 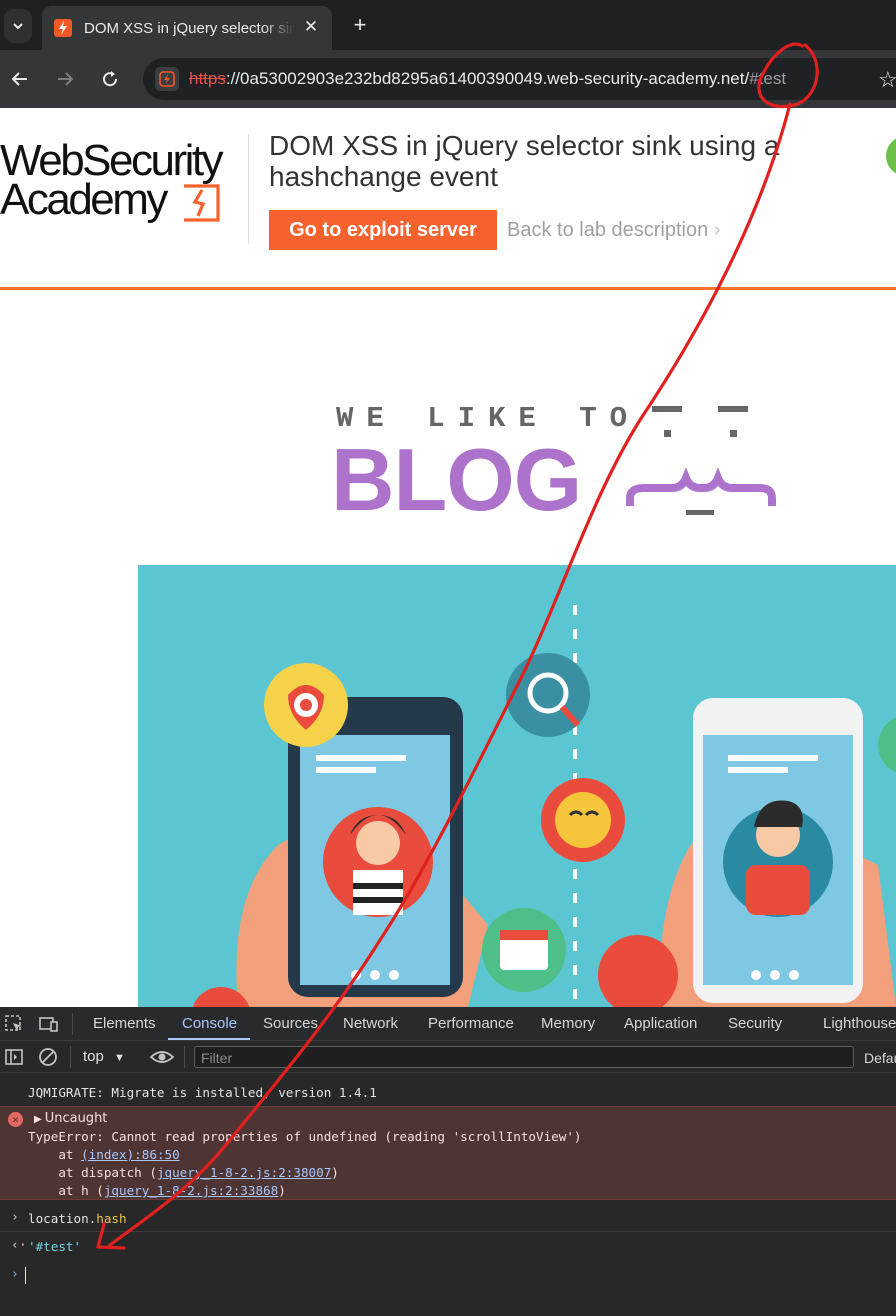 I want to click on tab-search-button, so click(x=18, y=26).